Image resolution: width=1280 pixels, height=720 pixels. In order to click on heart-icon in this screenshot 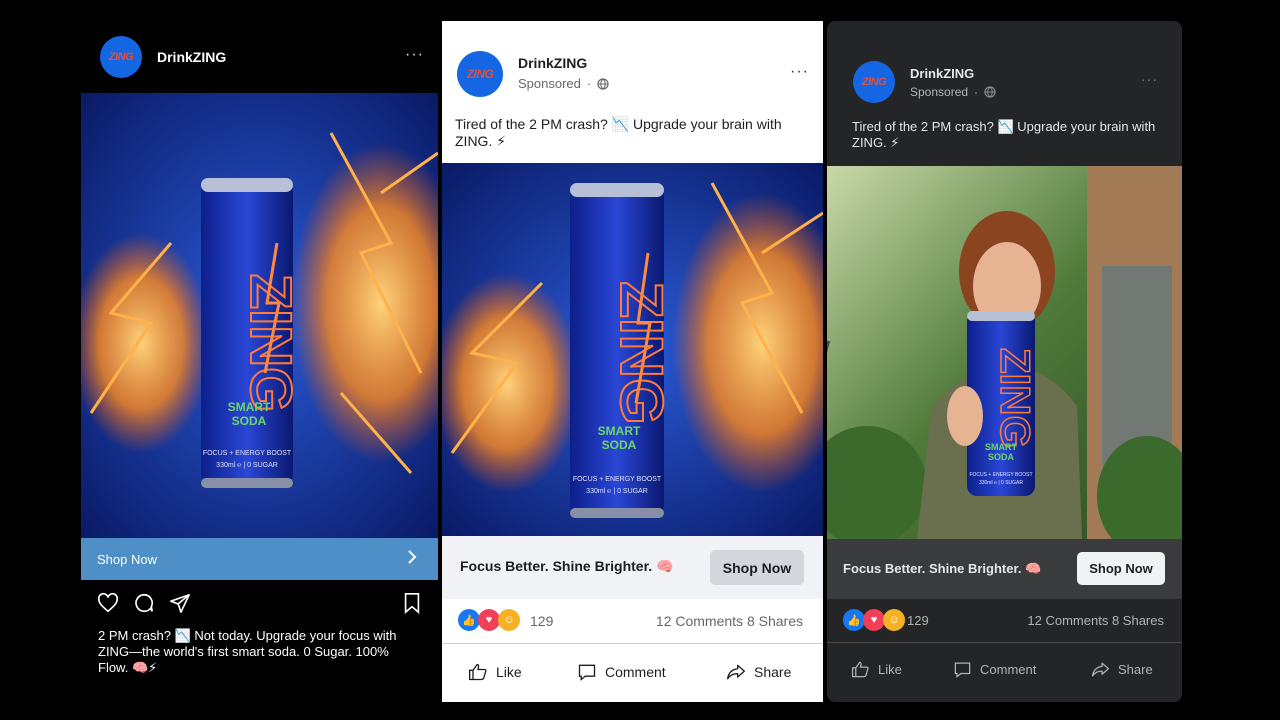, I will do `click(108, 603)`.